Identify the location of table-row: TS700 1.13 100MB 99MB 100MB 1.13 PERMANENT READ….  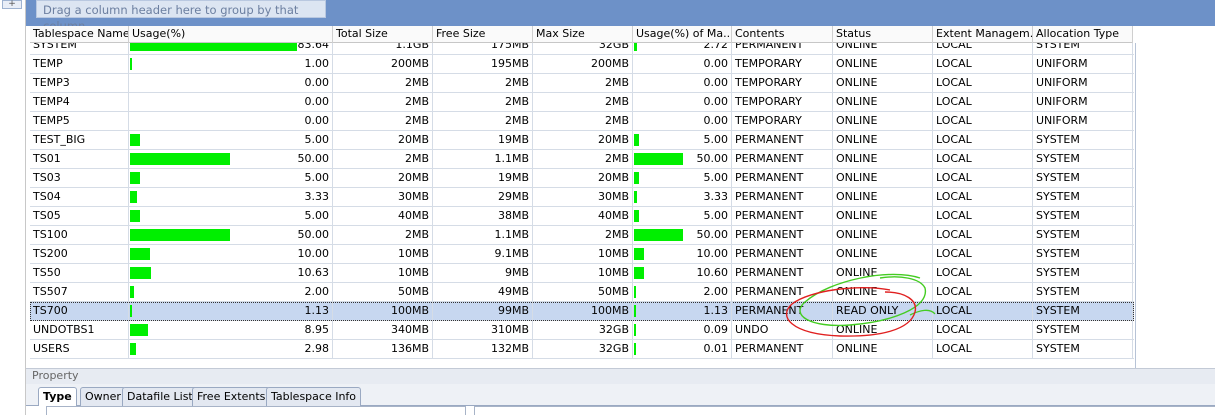
(582, 311).